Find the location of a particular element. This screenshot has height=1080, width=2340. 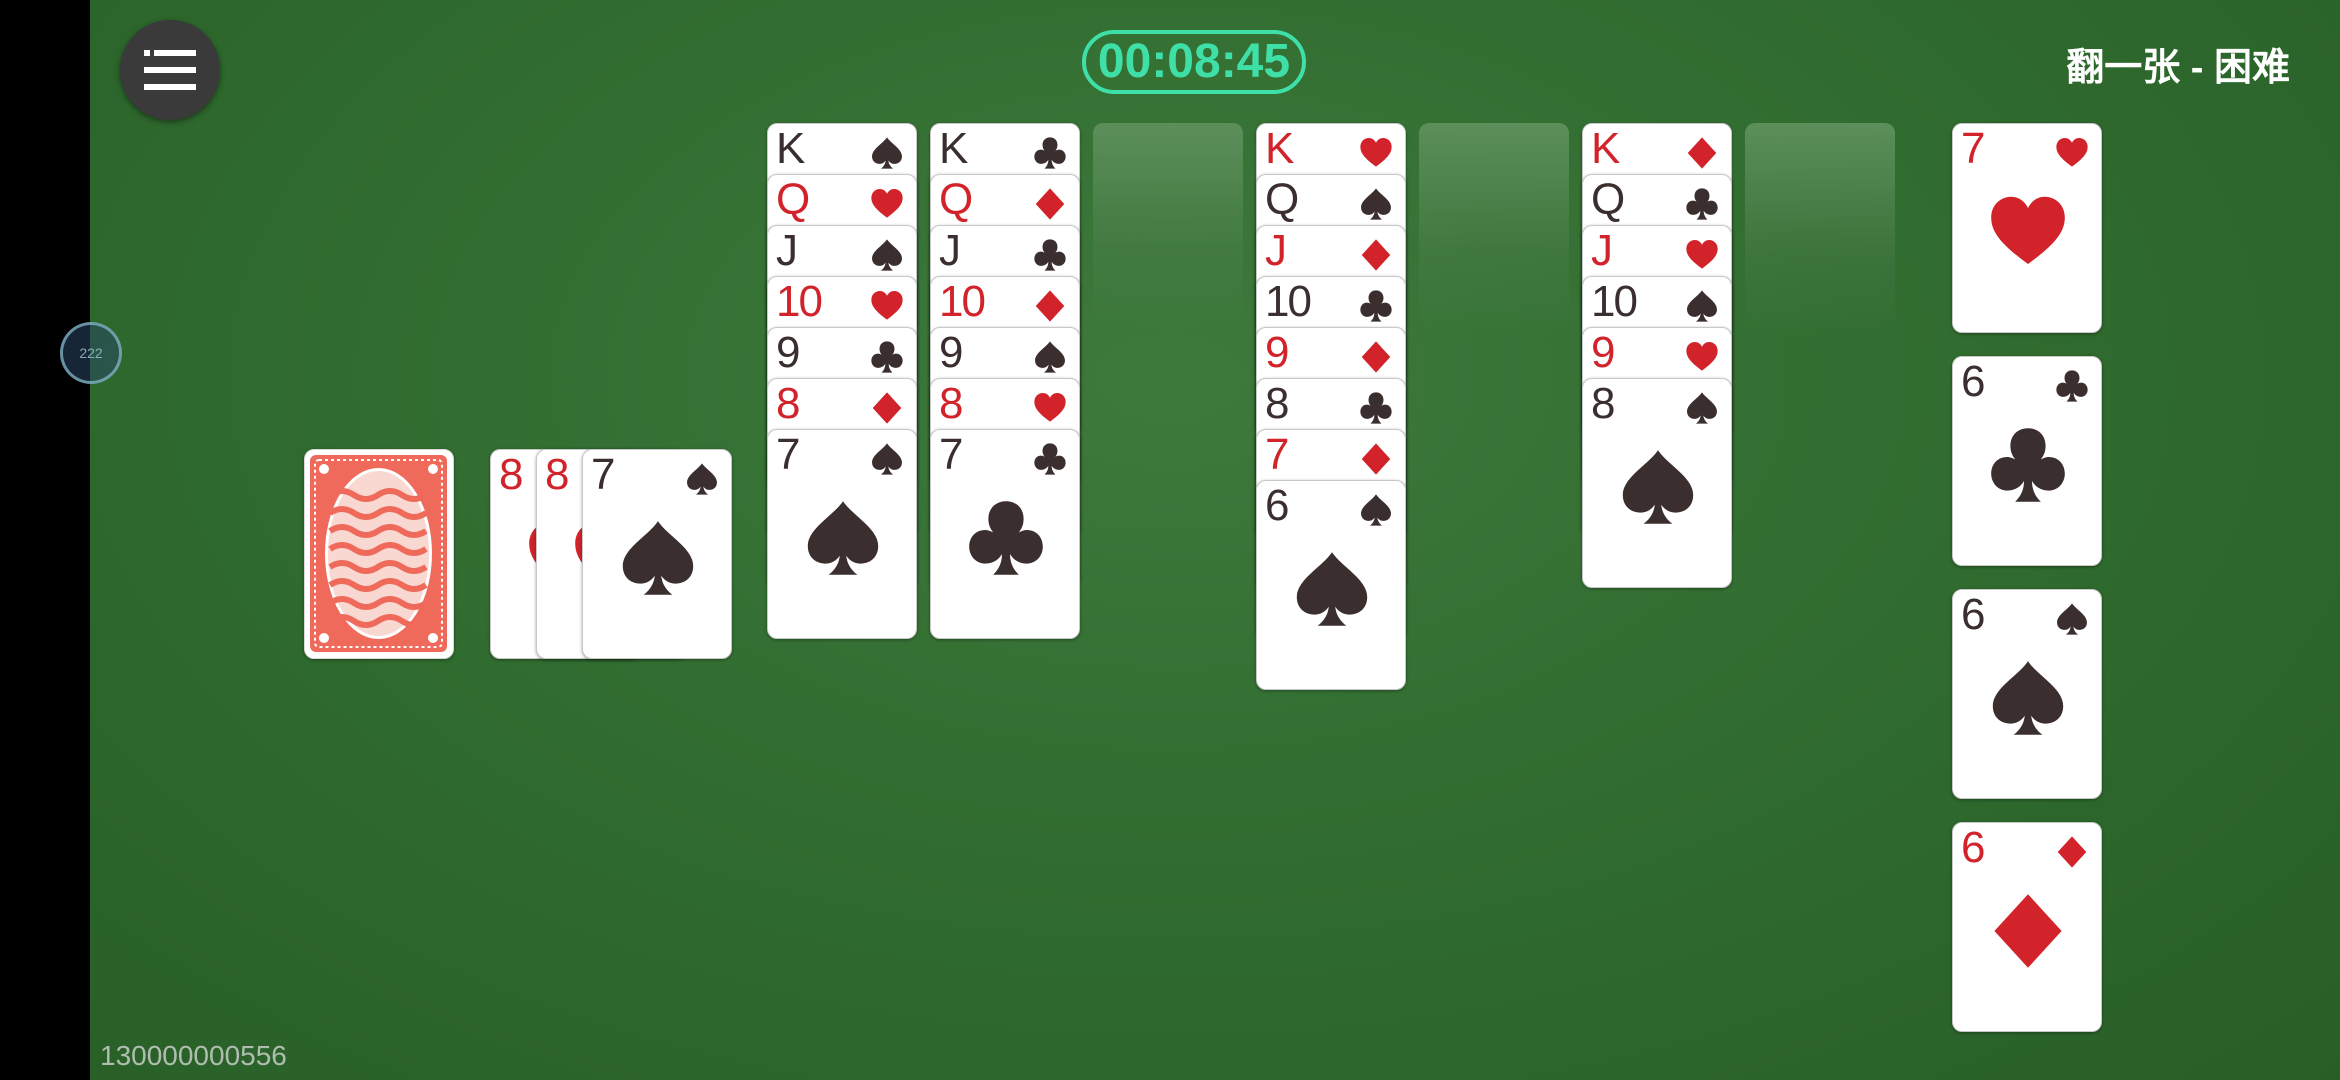

game-timer: 00:08:45 is located at coordinates (1194, 62).